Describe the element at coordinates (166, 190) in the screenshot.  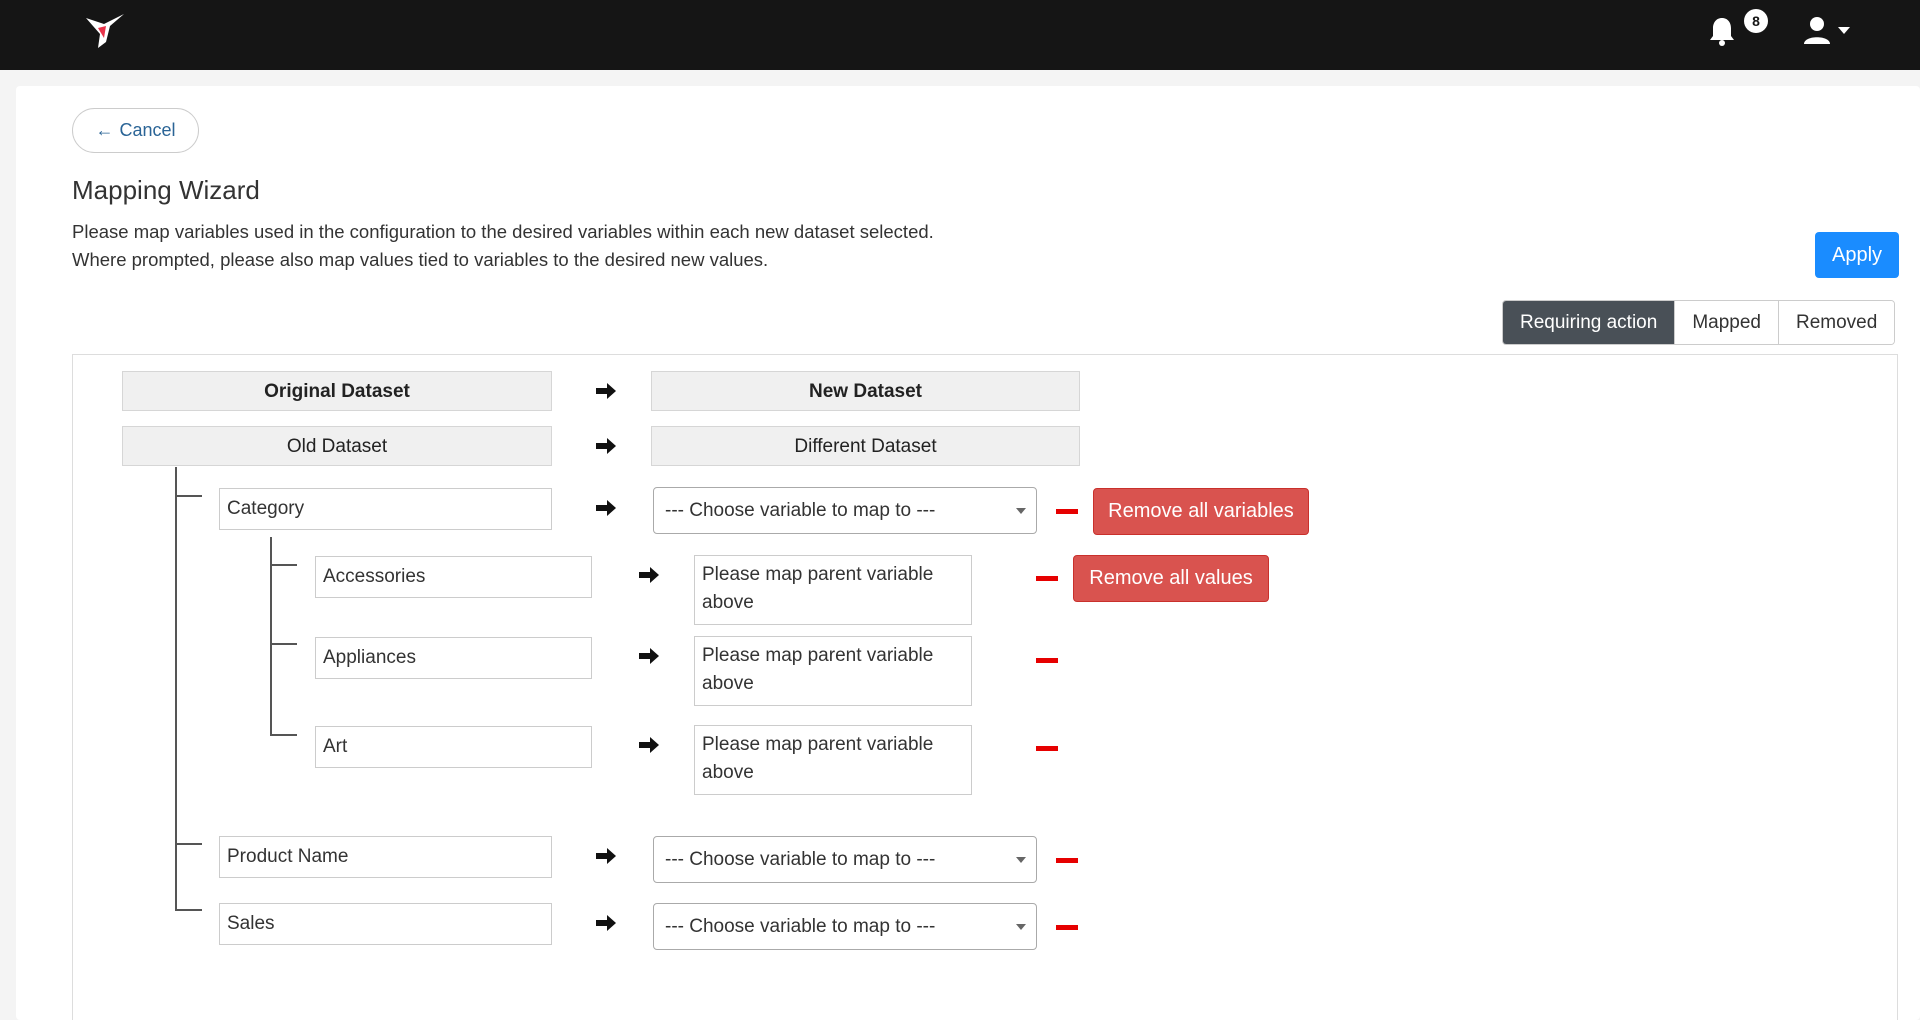
I see `page-title: Mapping Wizard` at that location.